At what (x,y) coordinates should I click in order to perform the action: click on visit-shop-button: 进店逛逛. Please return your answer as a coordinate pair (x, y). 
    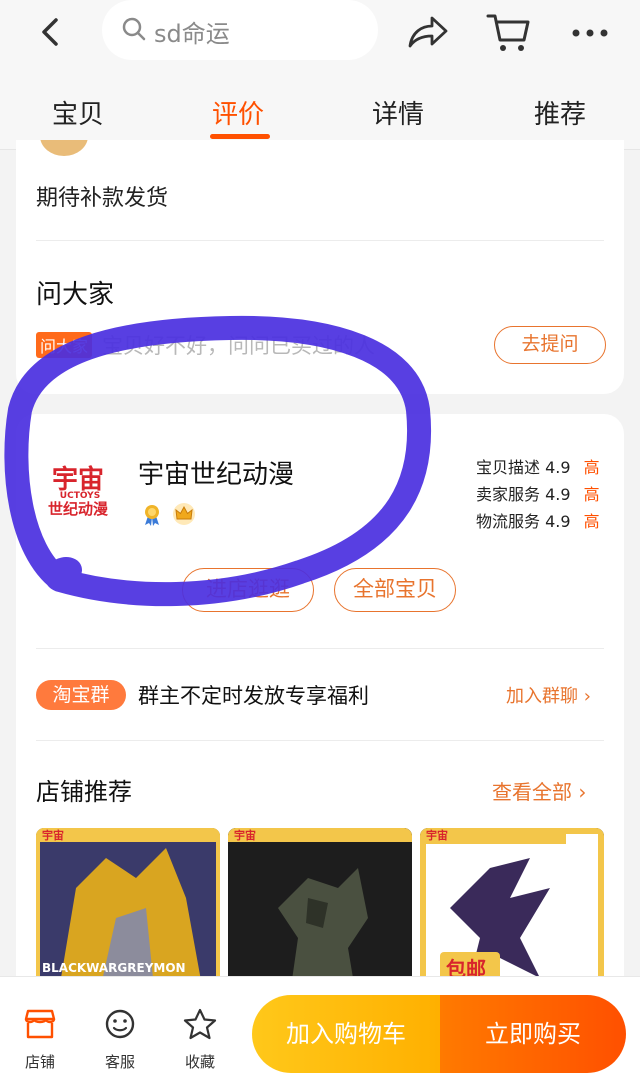
    Looking at the image, I should click on (248, 590).